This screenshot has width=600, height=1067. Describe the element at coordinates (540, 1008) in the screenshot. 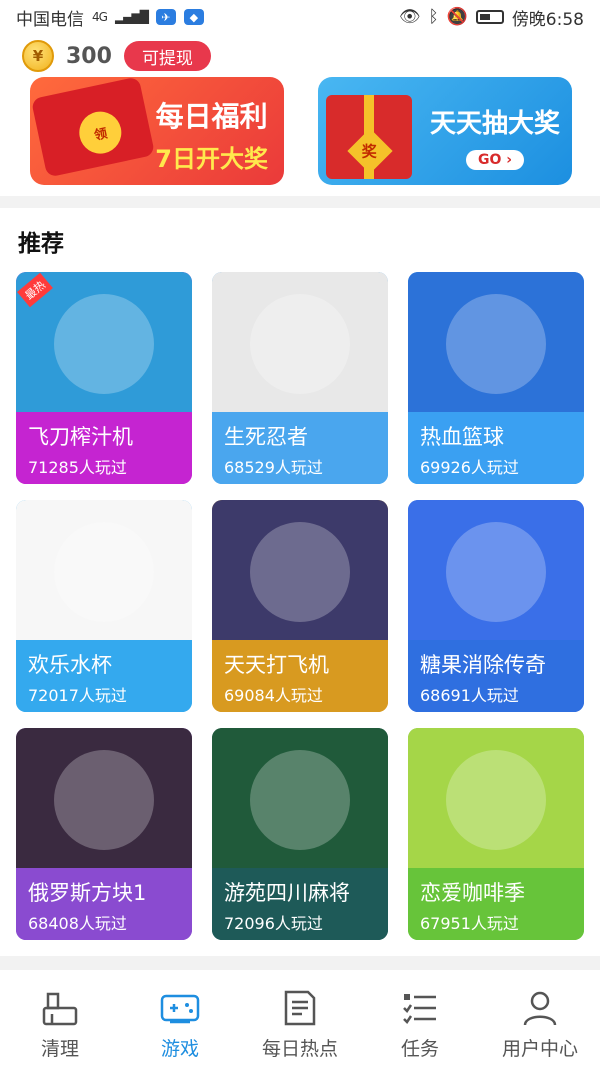

I see `user-icon` at that location.